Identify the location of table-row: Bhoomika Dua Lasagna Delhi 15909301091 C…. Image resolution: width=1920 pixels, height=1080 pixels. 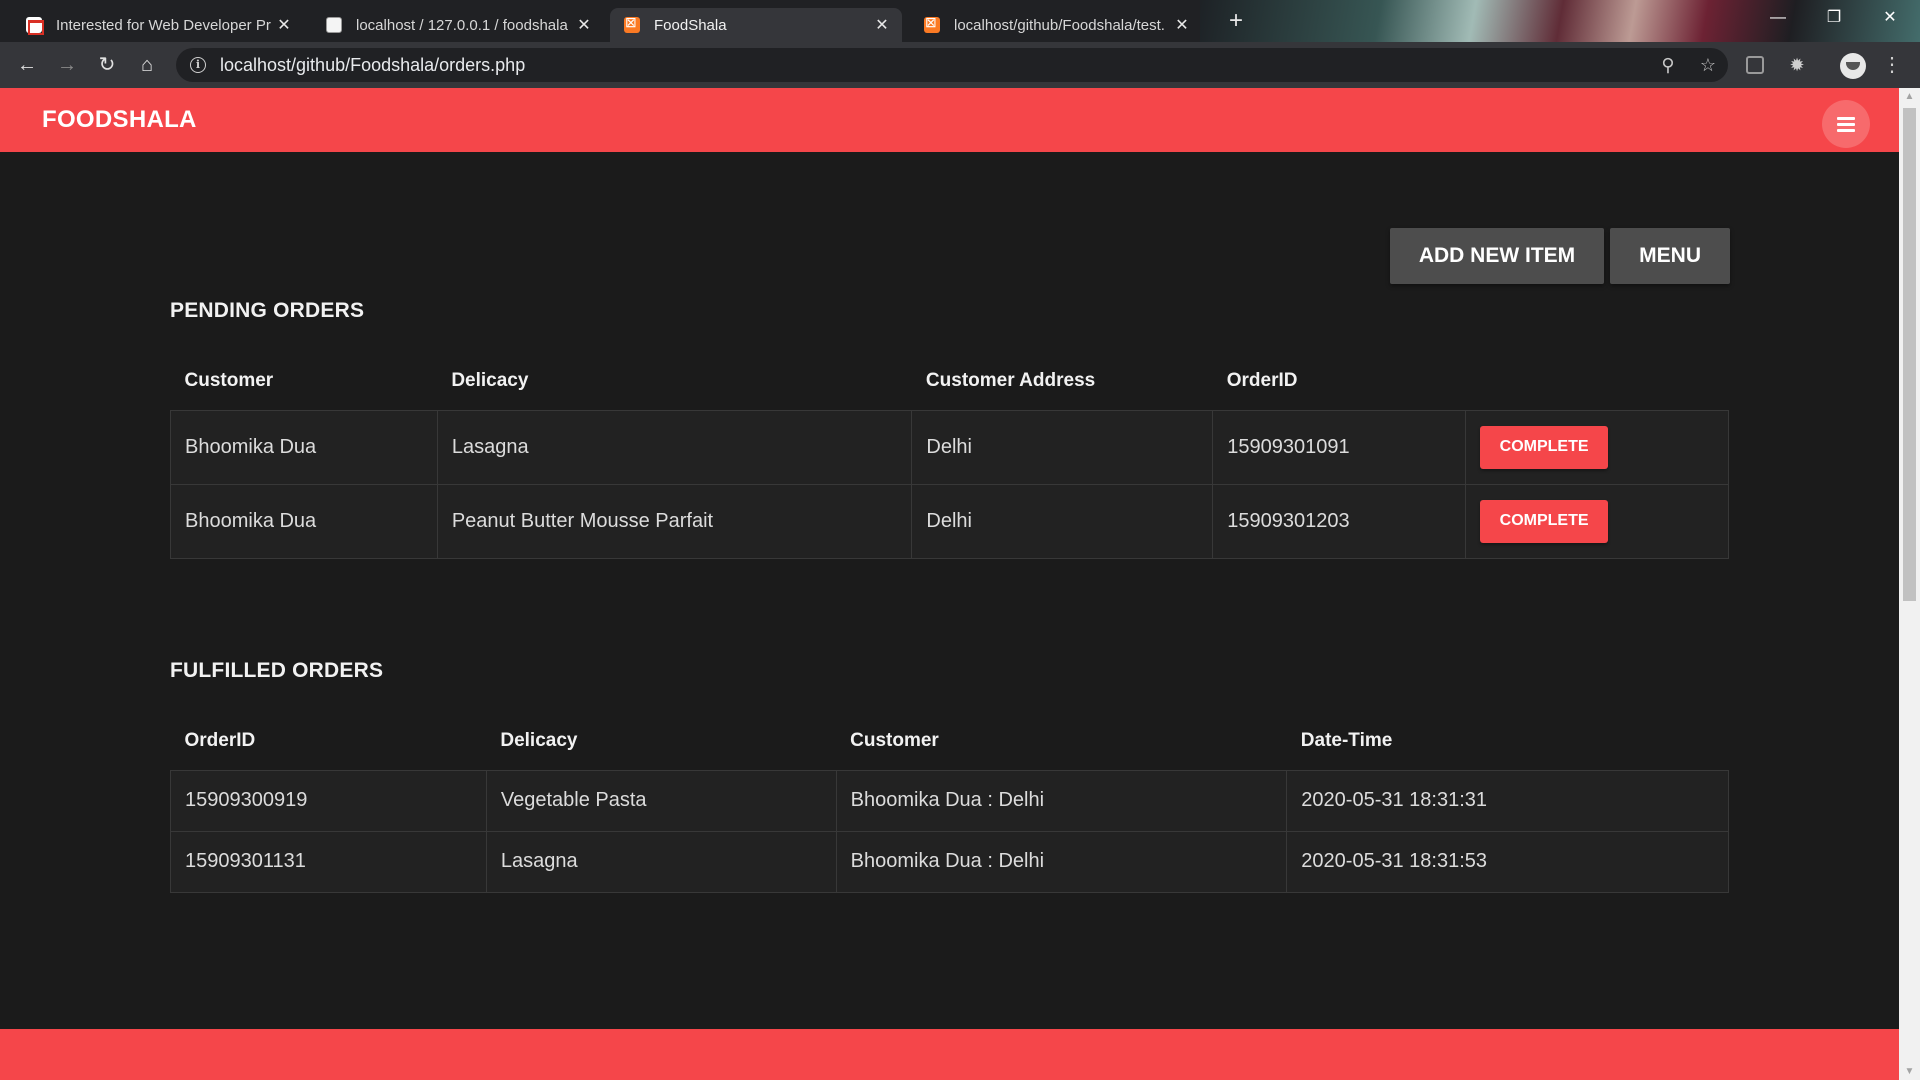
(949, 447).